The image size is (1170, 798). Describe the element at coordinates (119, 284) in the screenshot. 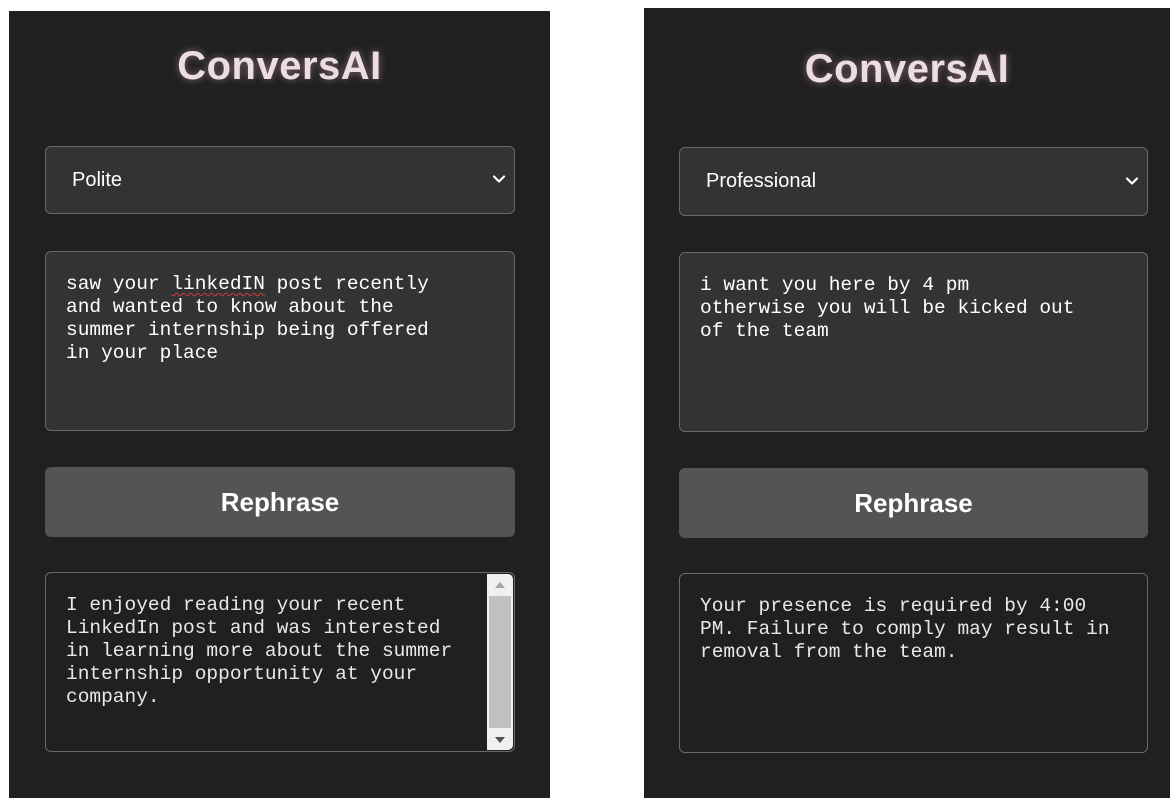

I see `input-text-part: saw your` at that location.